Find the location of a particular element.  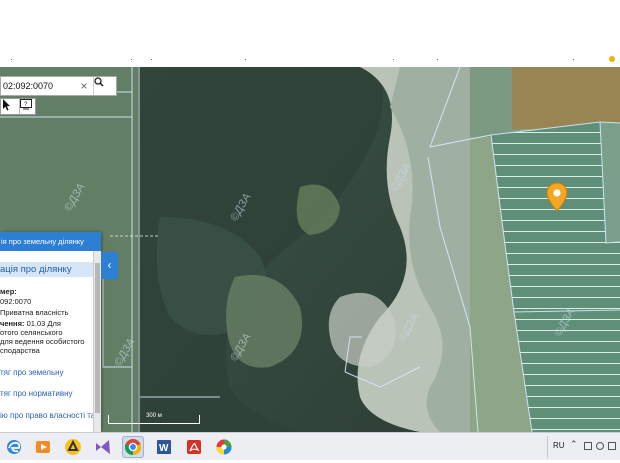

purpose-label: чення: is located at coordinates (12, 323).